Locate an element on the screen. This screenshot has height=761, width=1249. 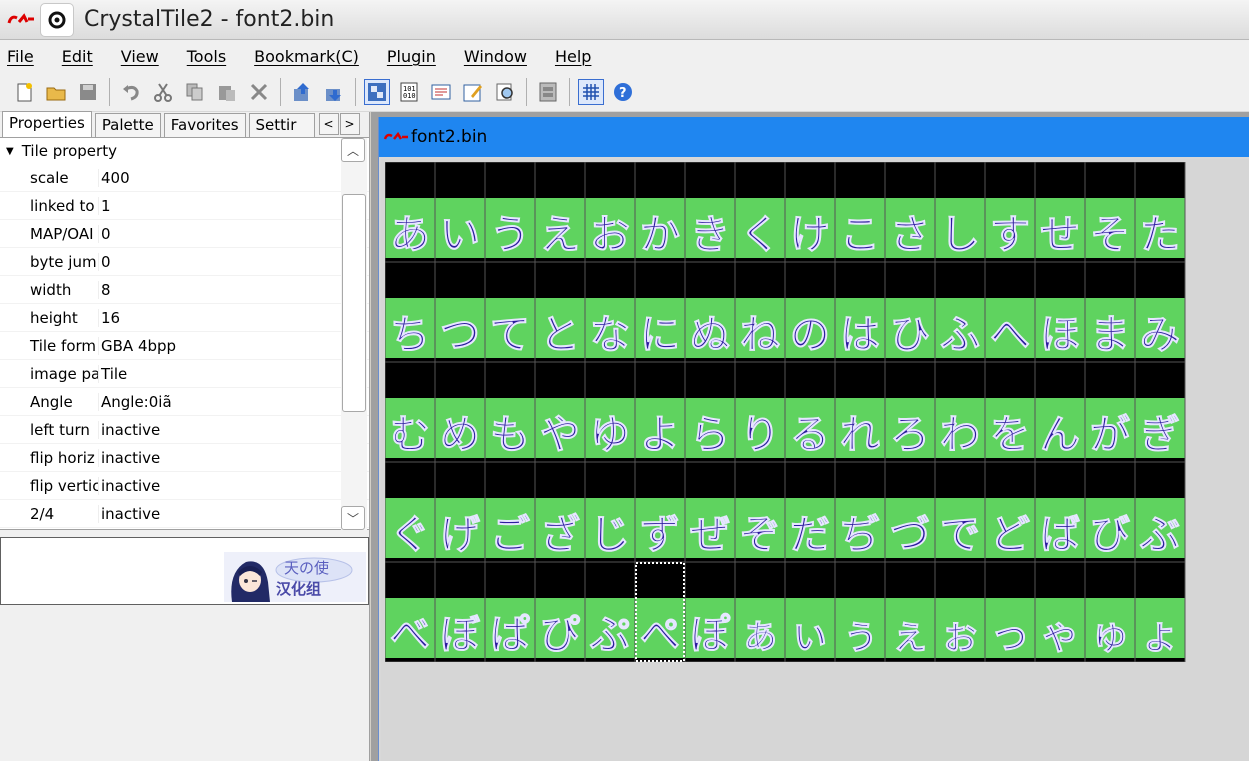
search-button is located at coordinates (505, 92).